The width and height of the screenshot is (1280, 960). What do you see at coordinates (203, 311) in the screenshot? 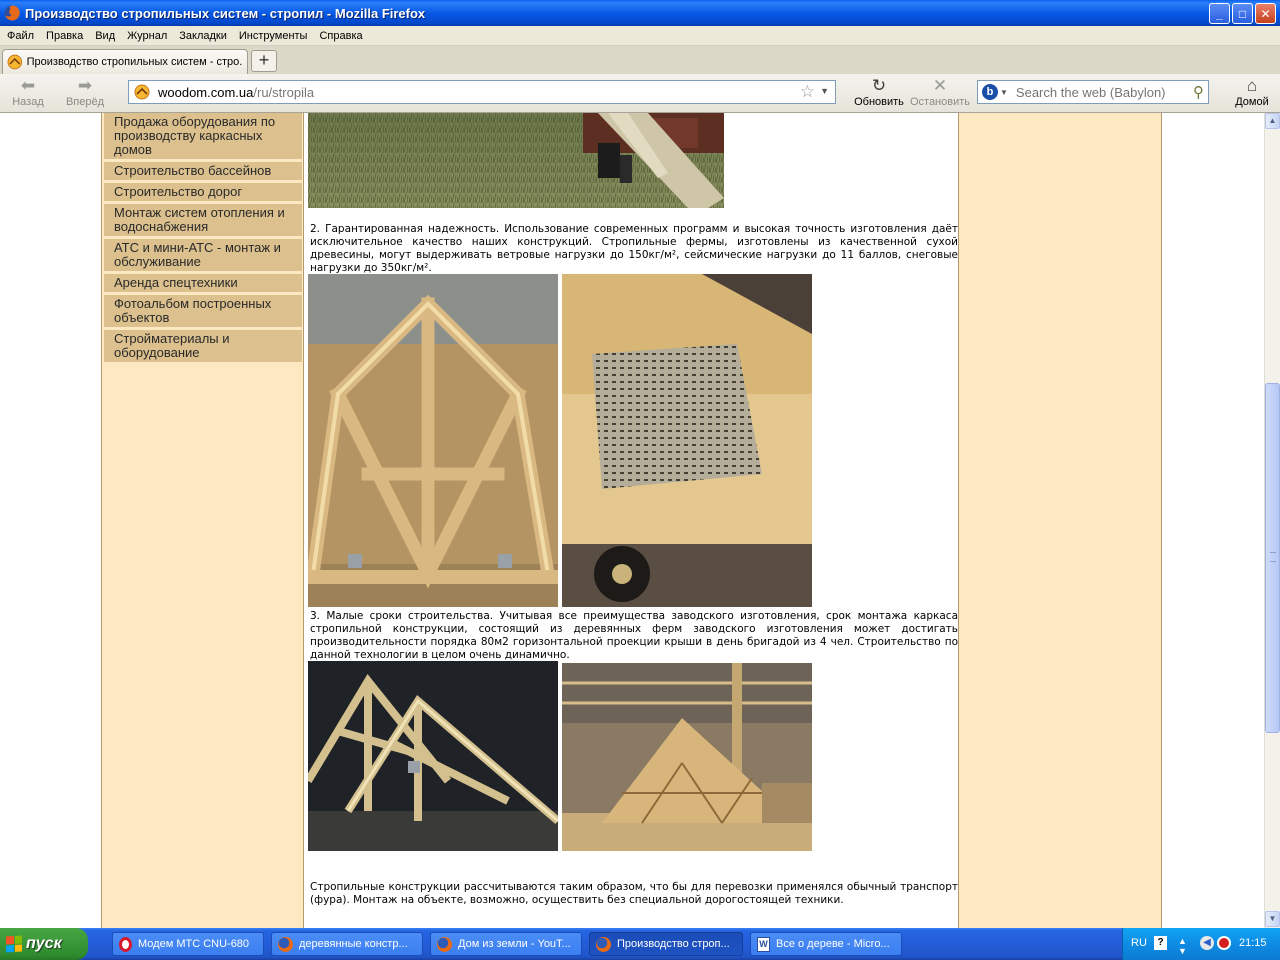
I see `sidebar-item-photo-album: Фотоальбом построенных объектов` at bounding box center [203, 311].